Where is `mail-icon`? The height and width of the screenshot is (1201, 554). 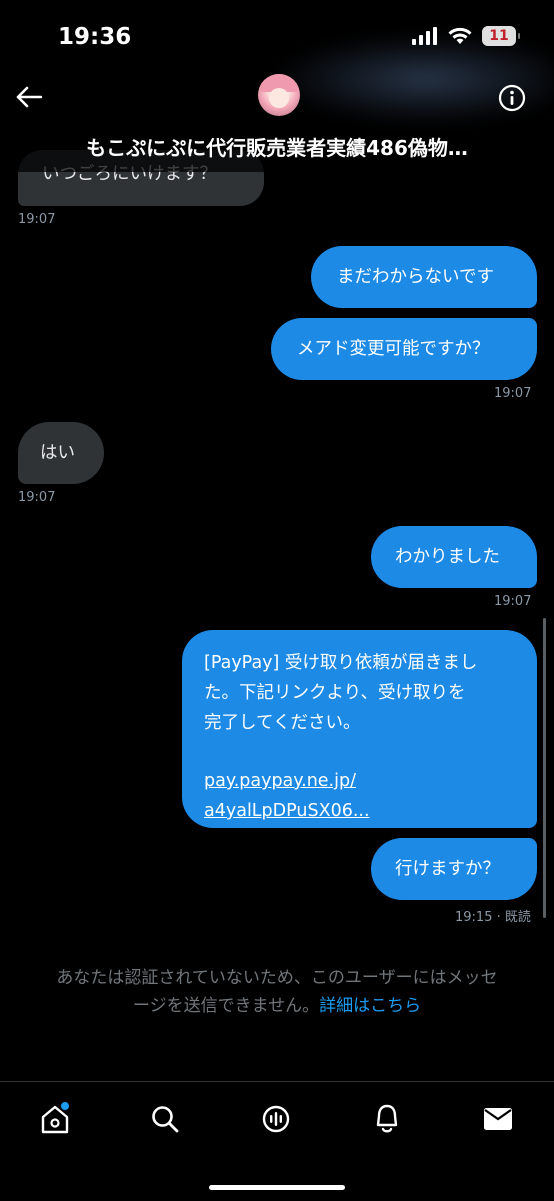
mail-icon is located at coordinates (498, 1119).